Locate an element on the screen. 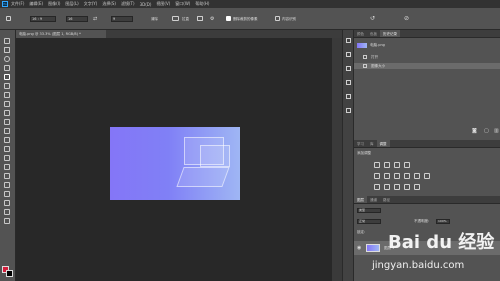 Image resolution: width=500 pixels, height=281 pixels. gradient-map-icon is located at coordinates (417, 187).